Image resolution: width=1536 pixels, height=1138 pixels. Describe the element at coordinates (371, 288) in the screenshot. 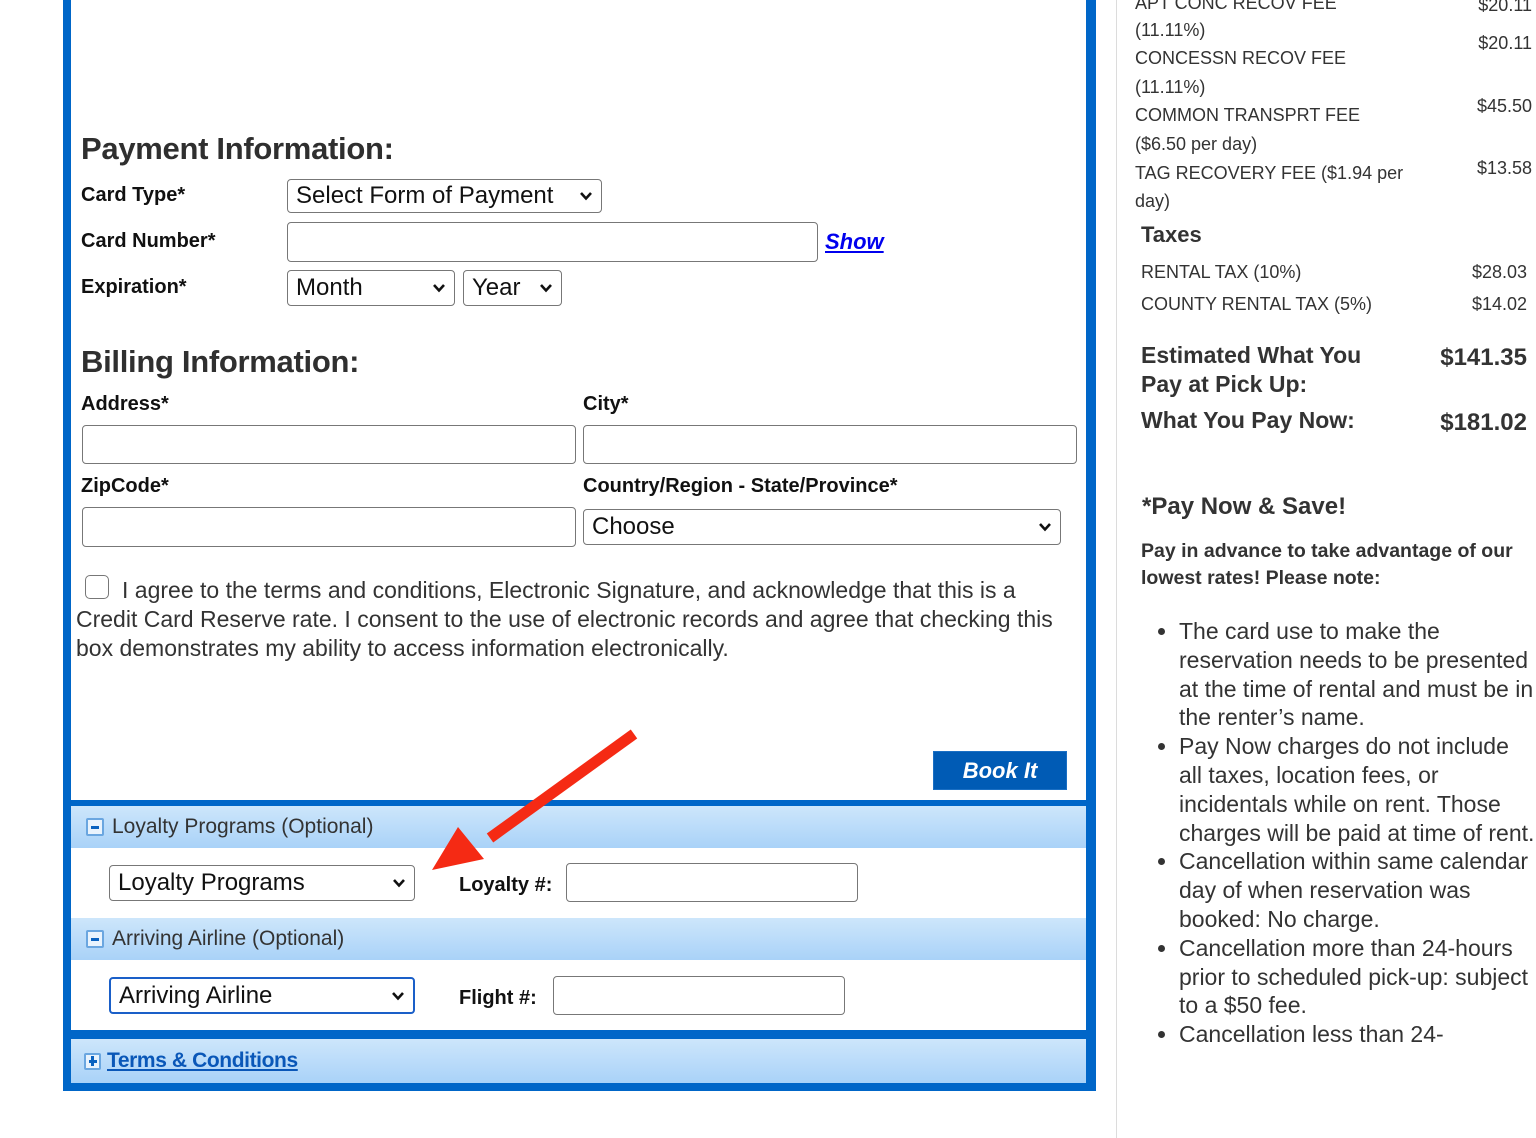

I see `expiration-month-select: Month` at that location.